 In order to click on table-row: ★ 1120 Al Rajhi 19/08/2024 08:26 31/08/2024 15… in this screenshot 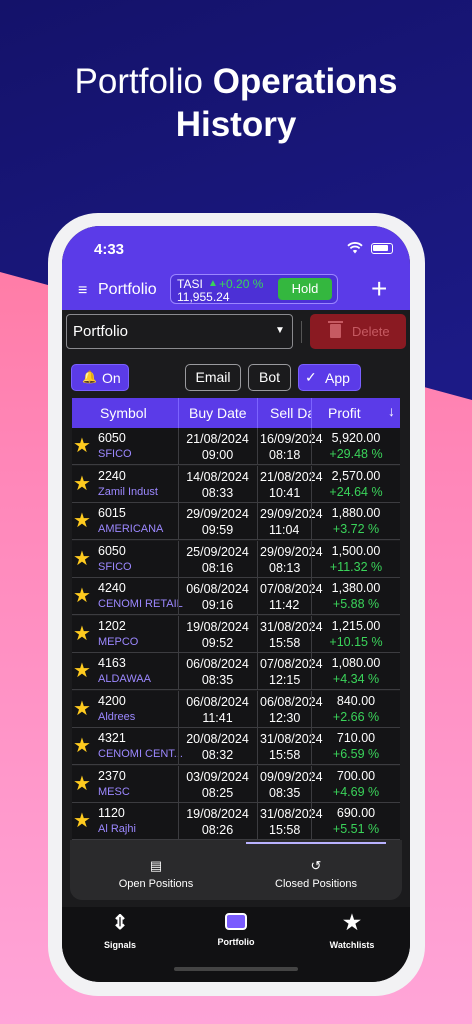, I will do `click(236, 821)`.